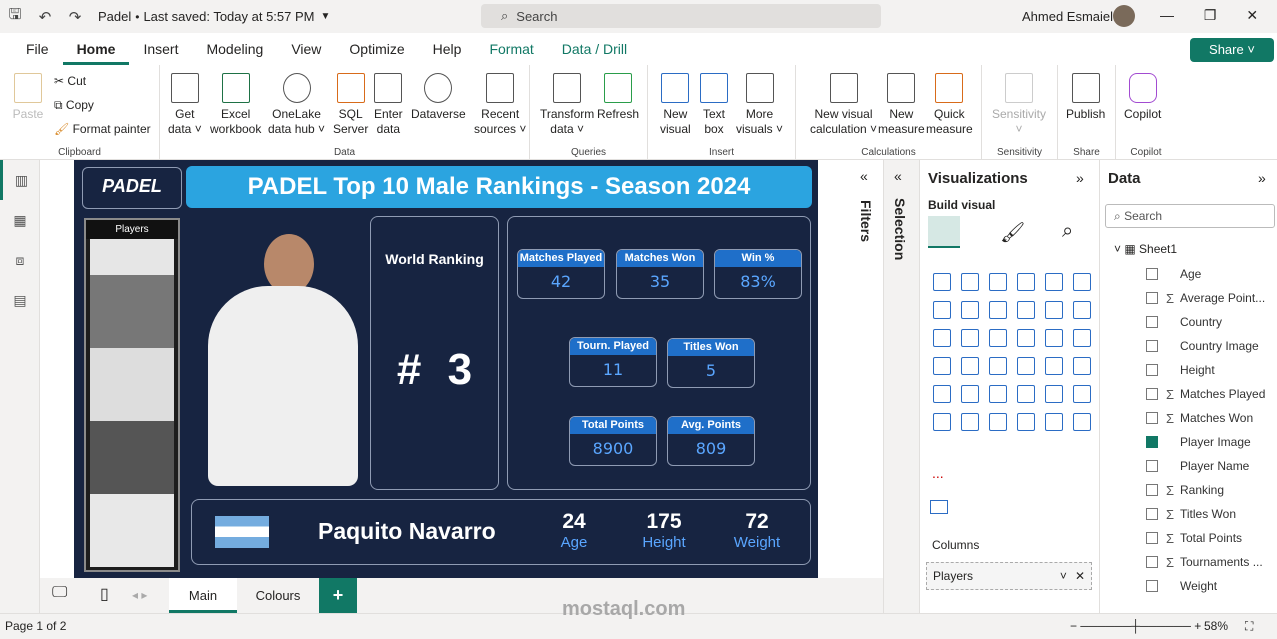 The width and height of the screenshot is (1277, 639). What do you see at coordinates (376, 49) in the screenshot?
I see `menu-optimize: Optimize` at bounding box center [376, 49].